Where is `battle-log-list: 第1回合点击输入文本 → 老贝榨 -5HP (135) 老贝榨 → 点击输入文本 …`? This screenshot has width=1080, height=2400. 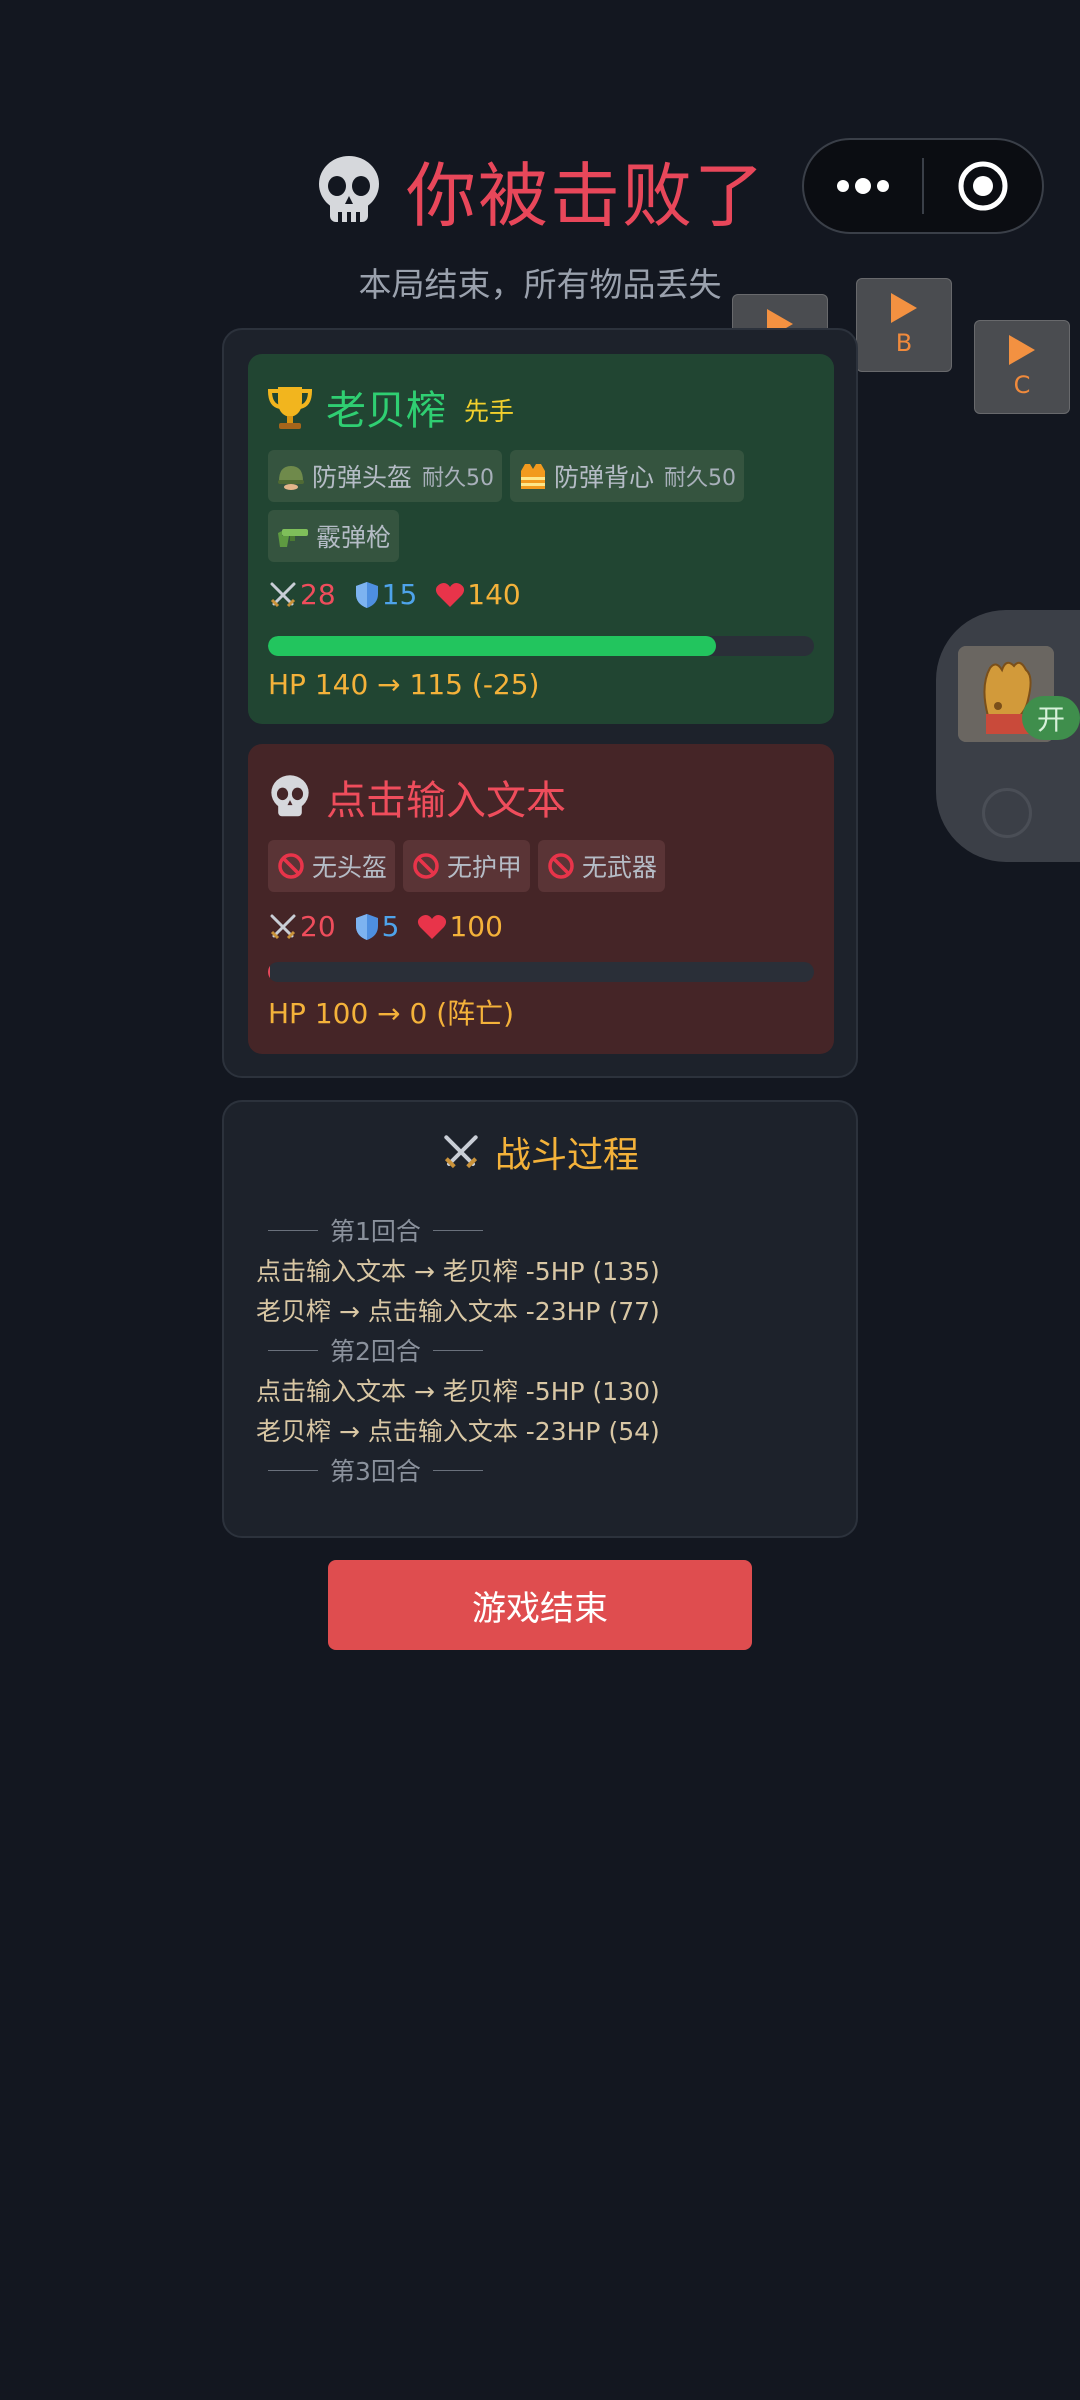
battle-log-list: 第1回合点击输入文本 → 老贝榨 -5HP (135) 老贝榨 → 点击输入文本 … is located at coordinates (546, 1350).